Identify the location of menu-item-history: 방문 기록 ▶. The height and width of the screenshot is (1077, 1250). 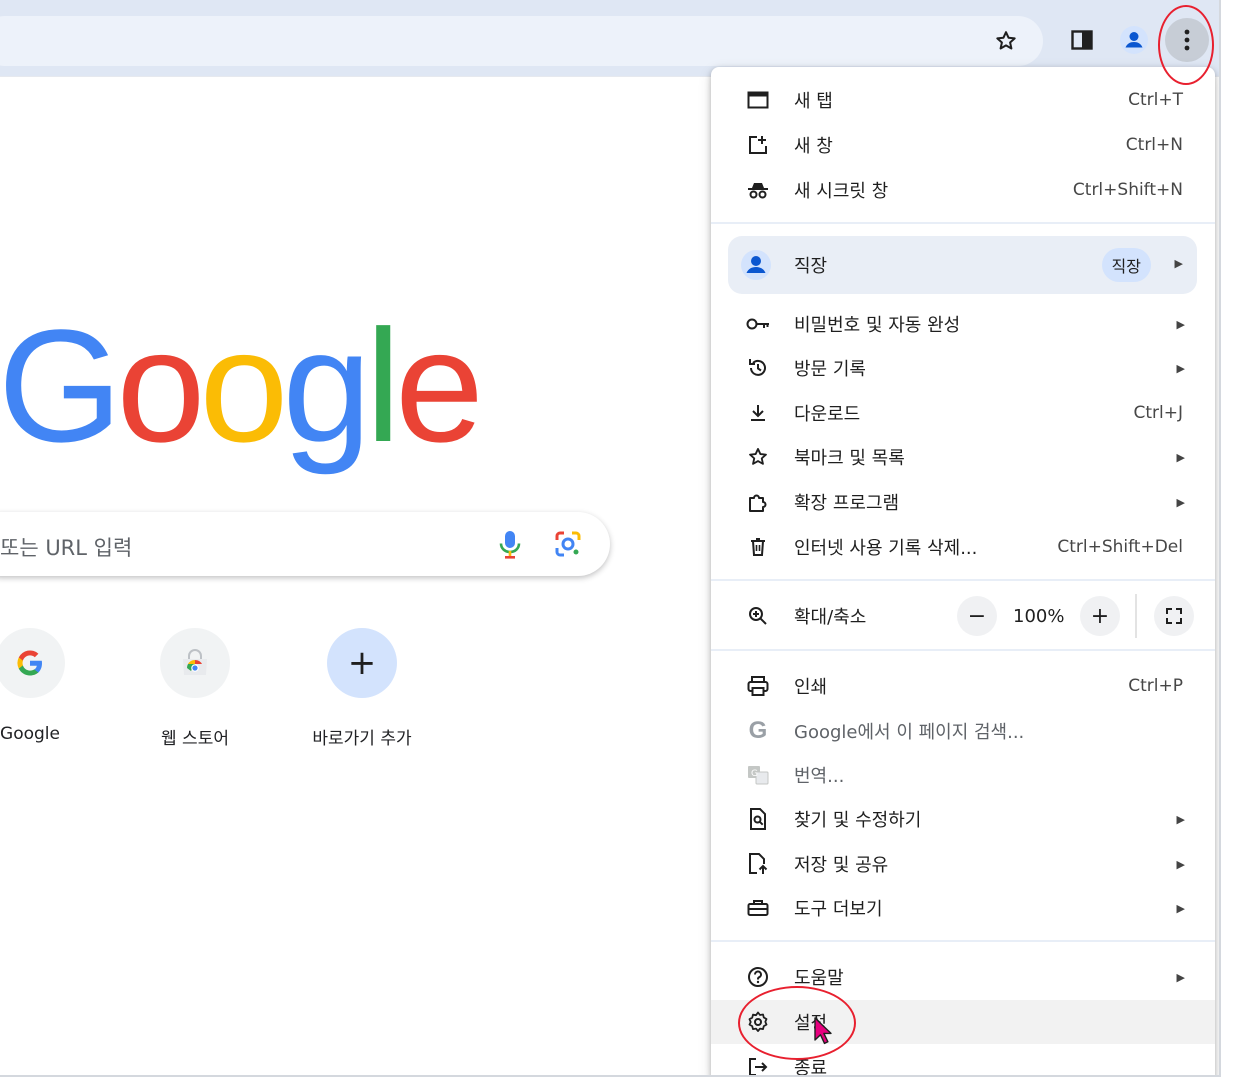
(963, 368).